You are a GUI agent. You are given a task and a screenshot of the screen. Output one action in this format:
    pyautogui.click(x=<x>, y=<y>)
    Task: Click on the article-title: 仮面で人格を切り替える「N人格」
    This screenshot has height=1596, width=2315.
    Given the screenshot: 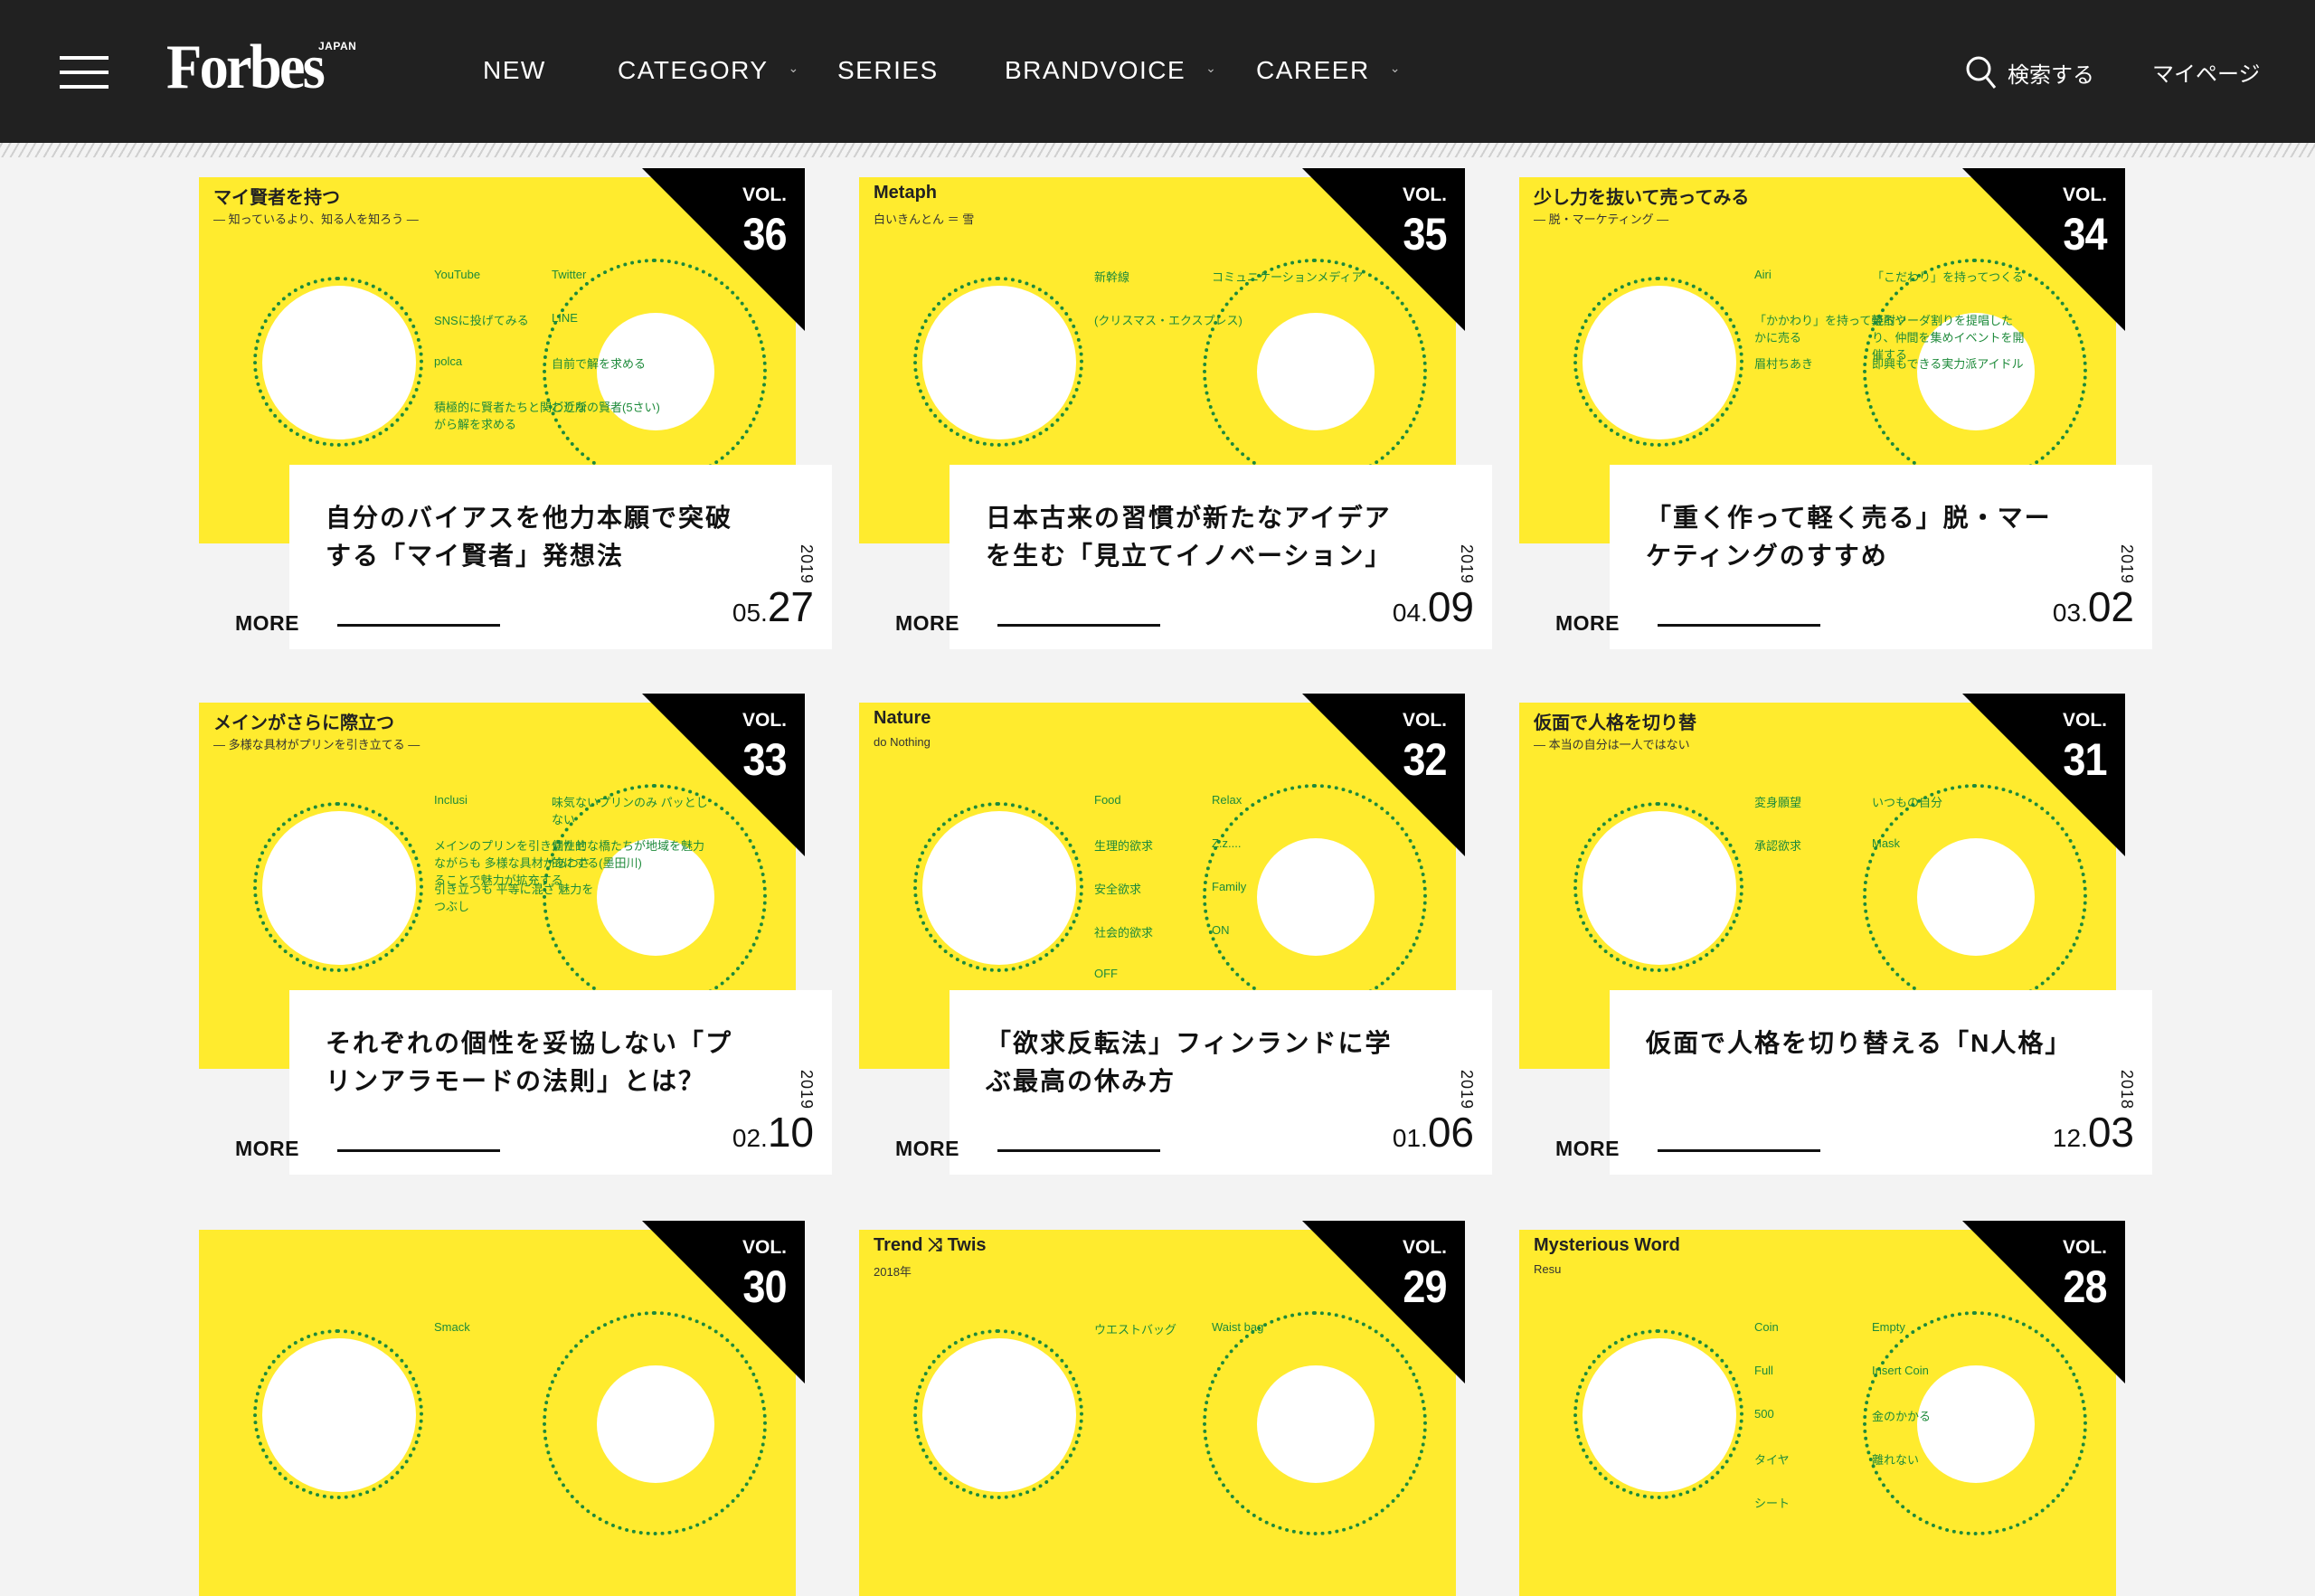 What is the action you would take?
    pyautogui.click(x=1858, y=1043)
    